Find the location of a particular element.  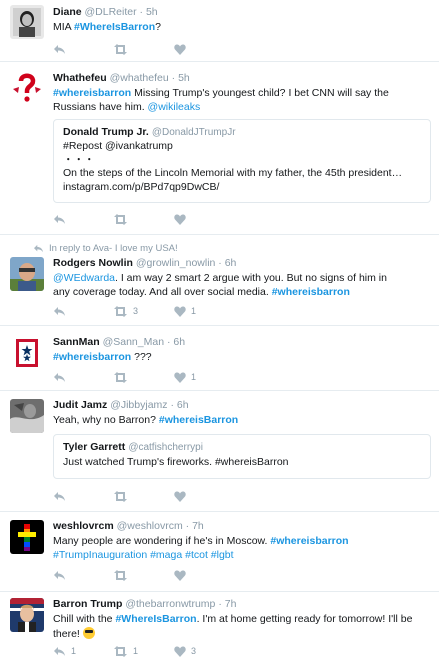

handle: @Sann_Man is located at coordinates (133, 342).